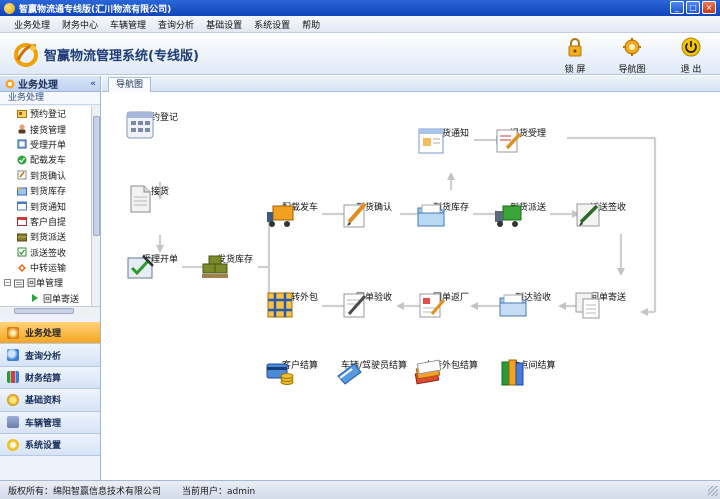  What do you see at coordinates (45, 298) in the screenshot?
I see `tree-item-receipt-send: 回单寄送` at bounding box center [45, 298].